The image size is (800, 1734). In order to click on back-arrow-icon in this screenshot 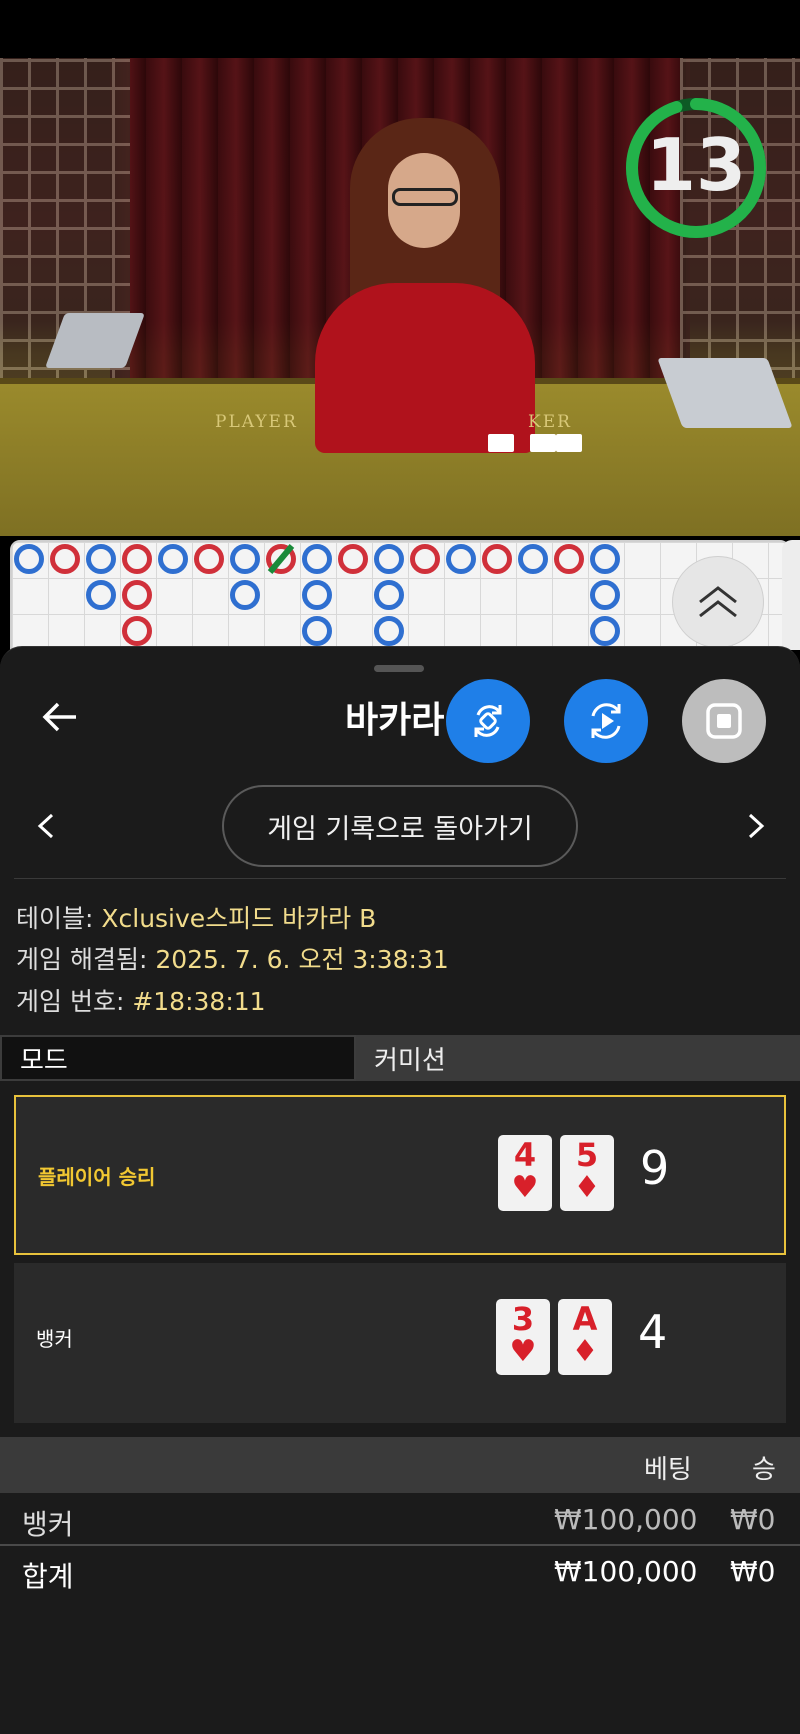, I will do `click(60, 717)`.